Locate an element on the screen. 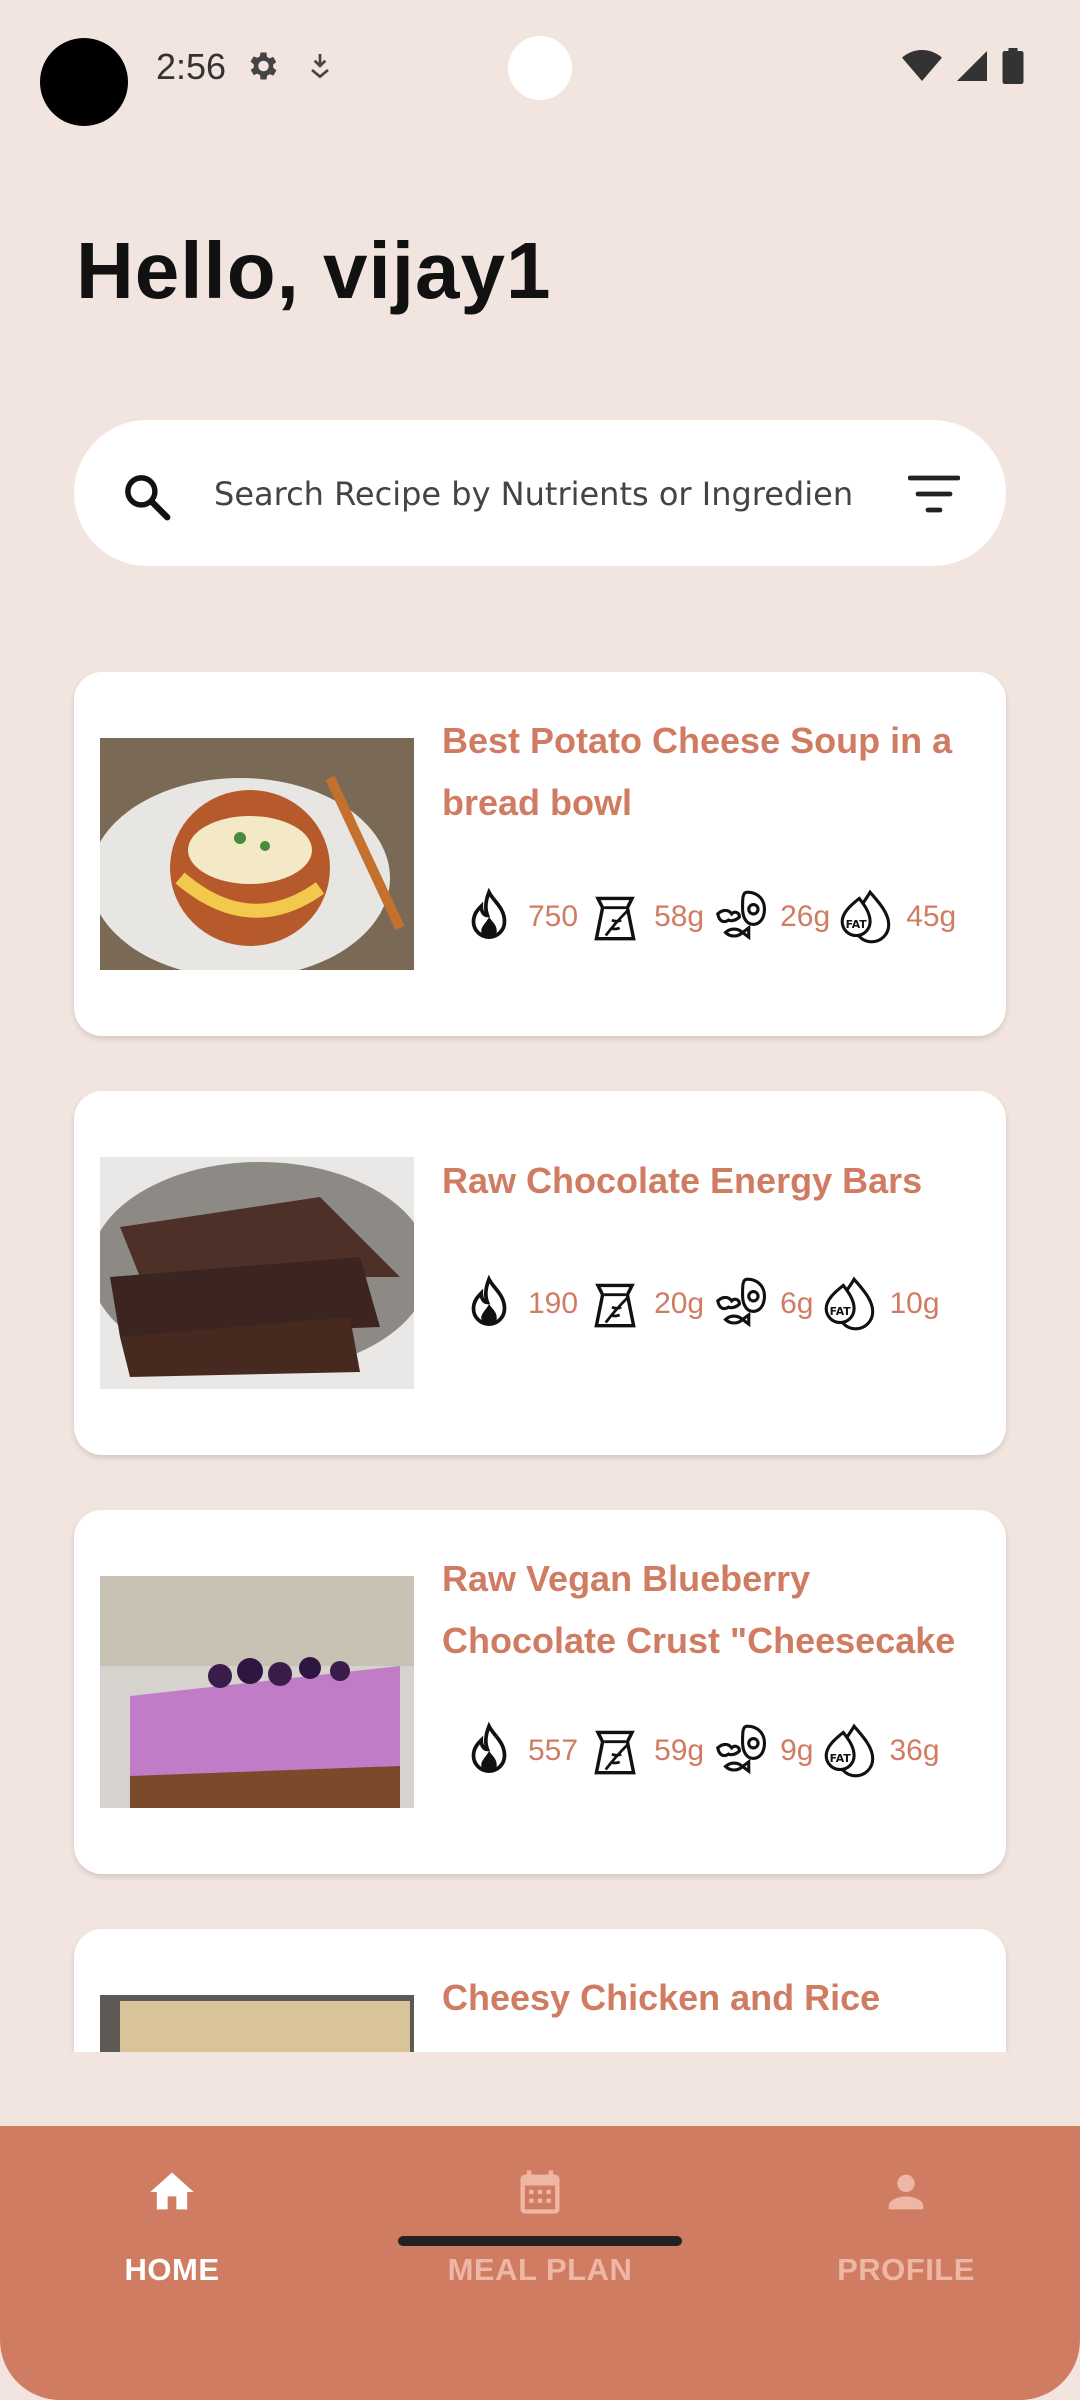 This screenshot has width=1080, height=2400. recipe-title: Cheesy Chicken and Rice is located at coordinates (661, 1997).